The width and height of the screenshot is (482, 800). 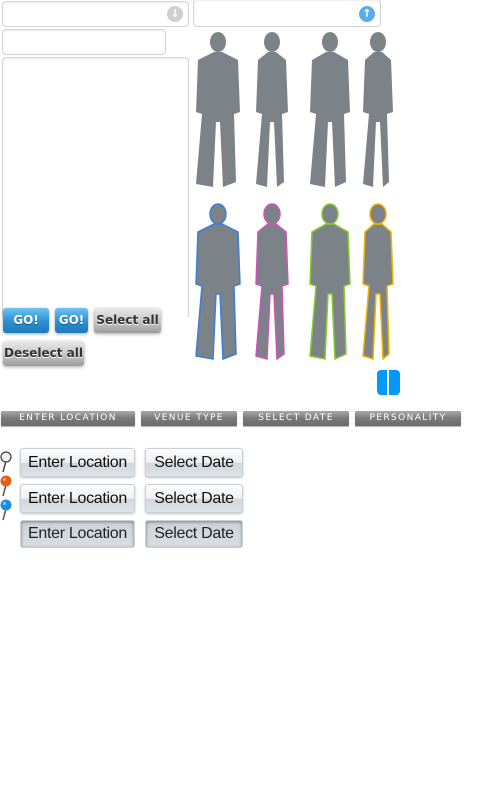 I want to click on tab-personality: PERSONALITY, so click(x=408, y=418).